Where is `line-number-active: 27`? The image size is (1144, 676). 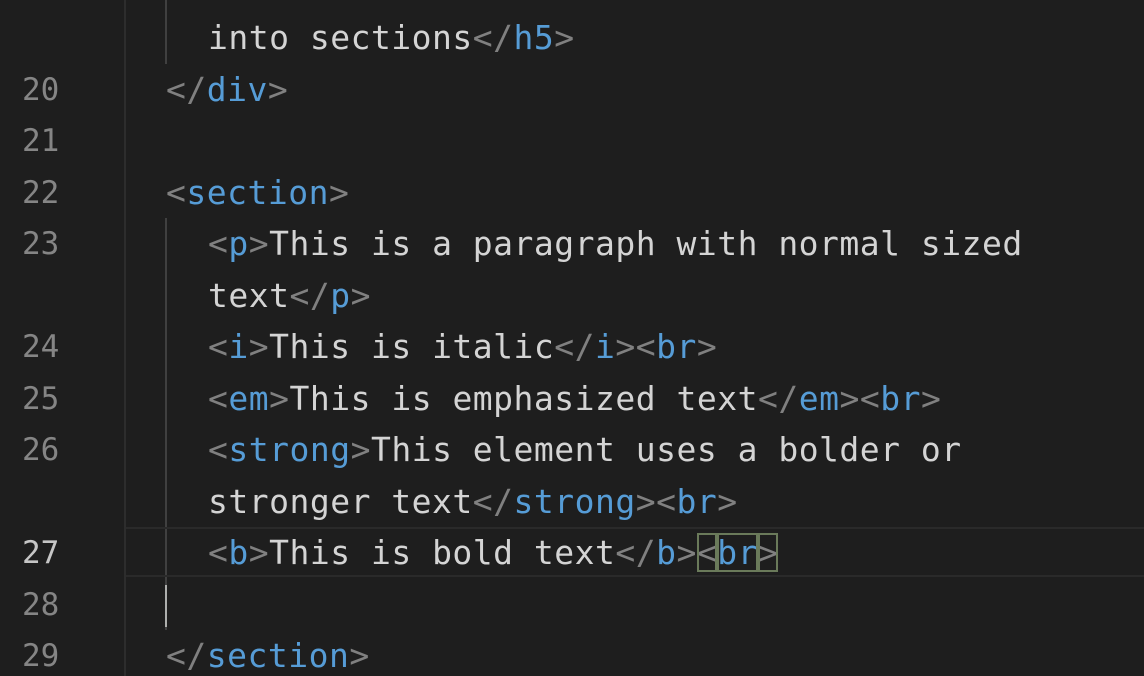
line-number-active: 27 is located at coordinates (41, 553).